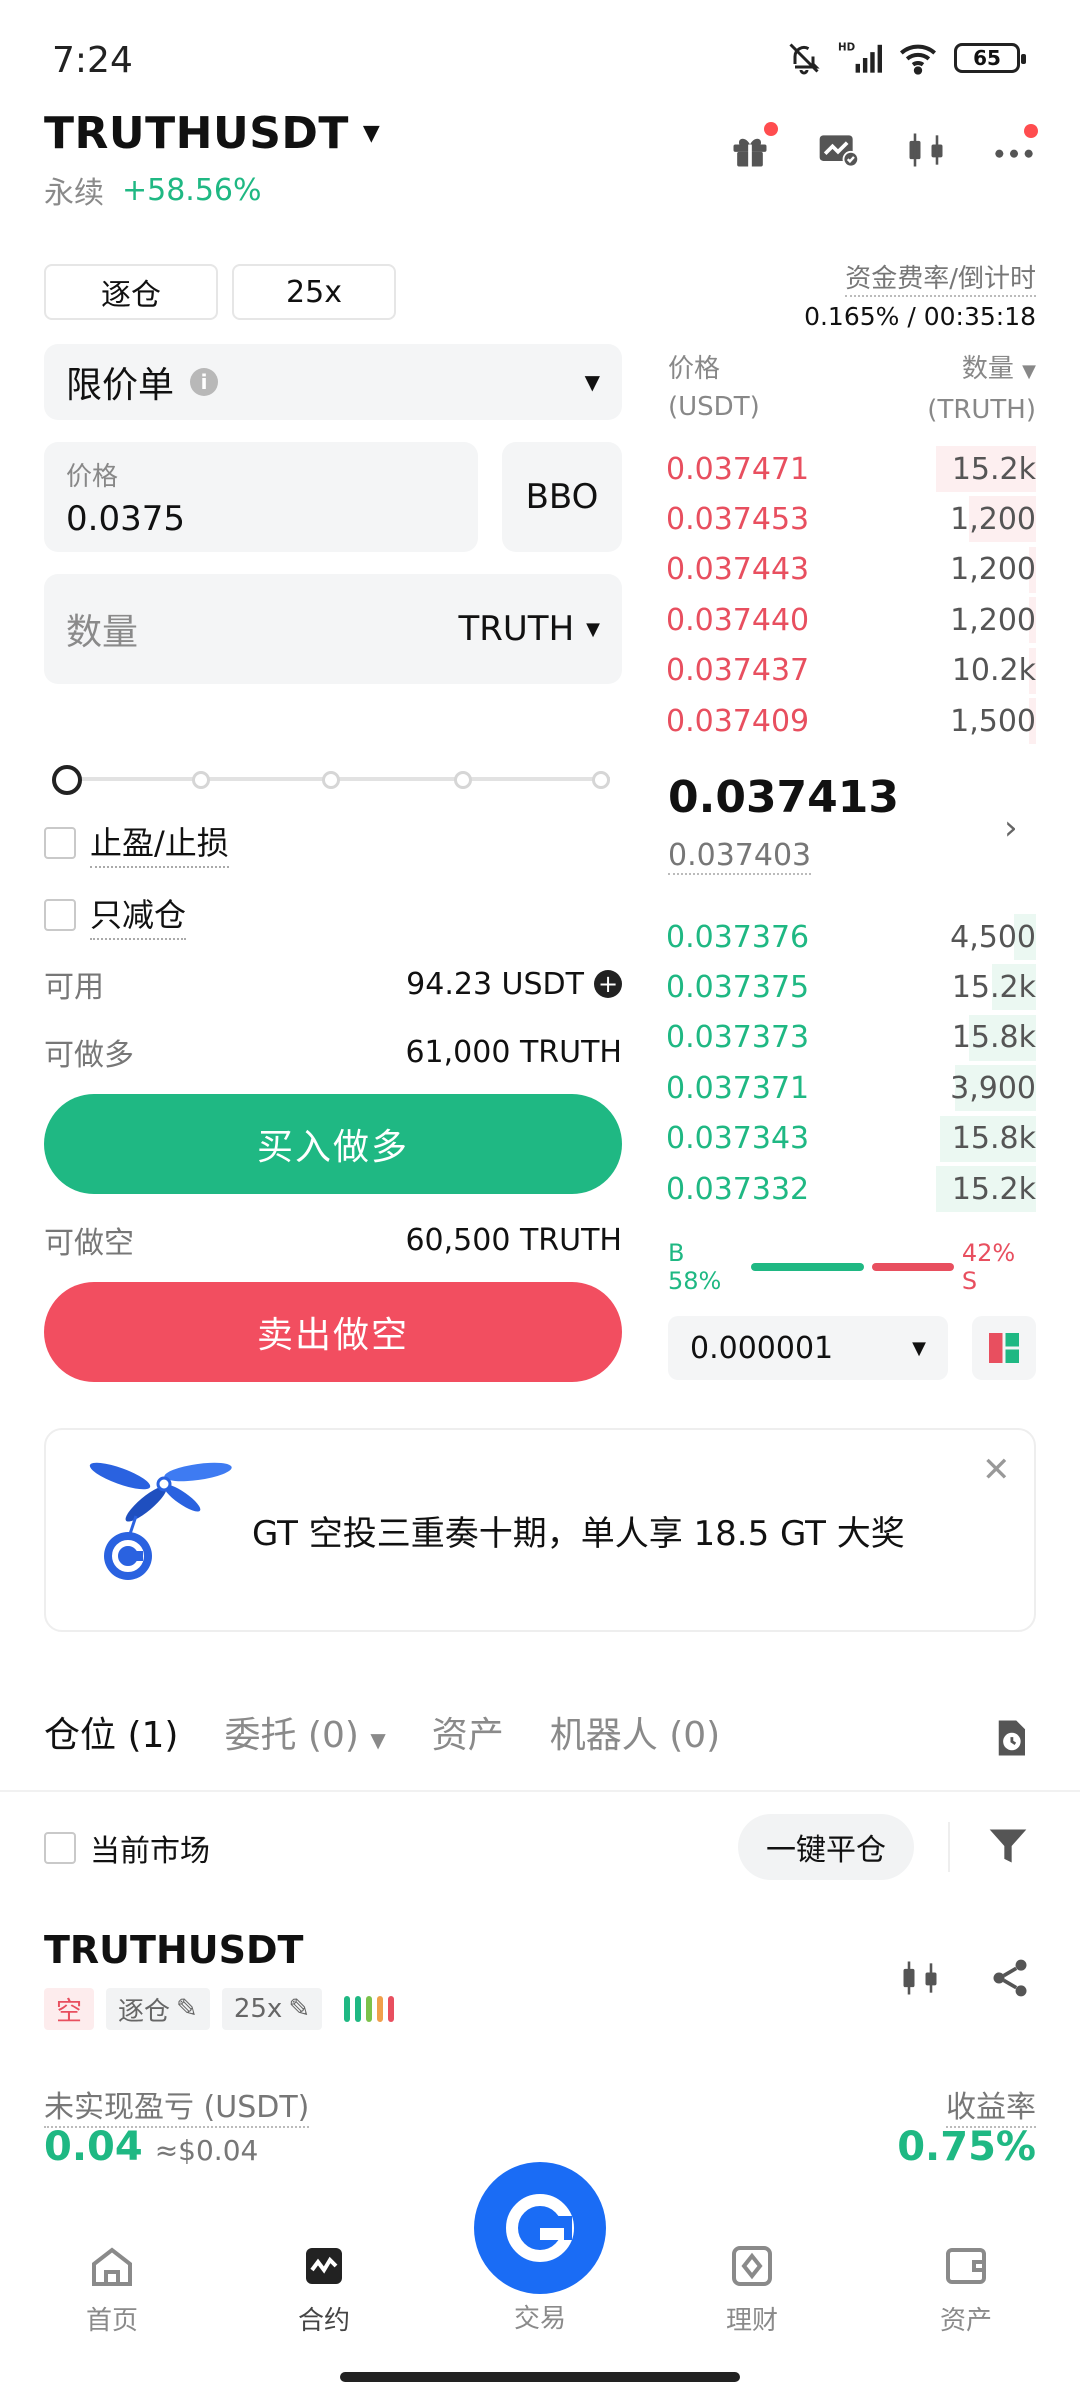 This screenshot has height=2400, width=1080. I want to click on precision-select: 0.000001 ▼, so click(808, 1348).